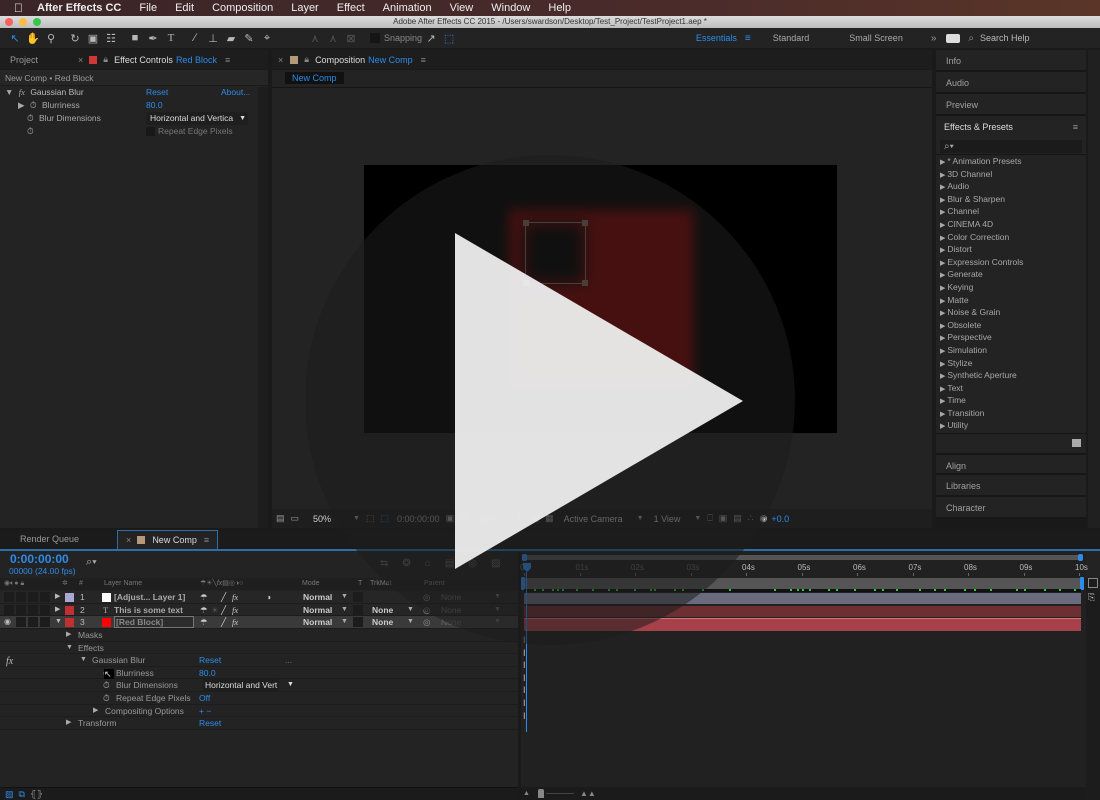 The image size is (1100, 800). I want to click on effects-category-item: ▶ CINEMA 4D, so click(1011, 224).